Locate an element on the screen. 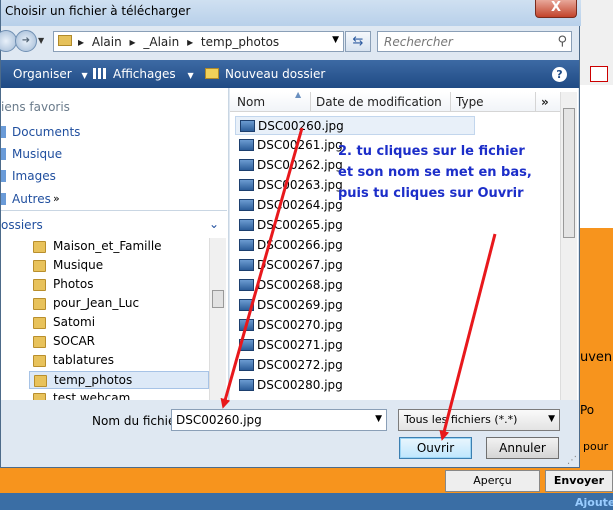 This screenshot has width=613, height=510. annotation-line: 2. tu cliques sur le fichier is located at coordinates (431, 151).